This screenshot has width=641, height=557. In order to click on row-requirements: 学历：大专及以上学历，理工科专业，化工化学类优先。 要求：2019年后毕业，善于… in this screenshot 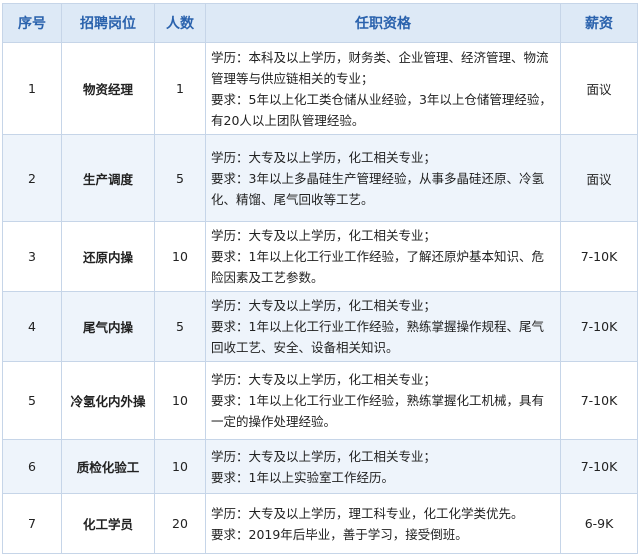, I will do `click(383, 523)`.